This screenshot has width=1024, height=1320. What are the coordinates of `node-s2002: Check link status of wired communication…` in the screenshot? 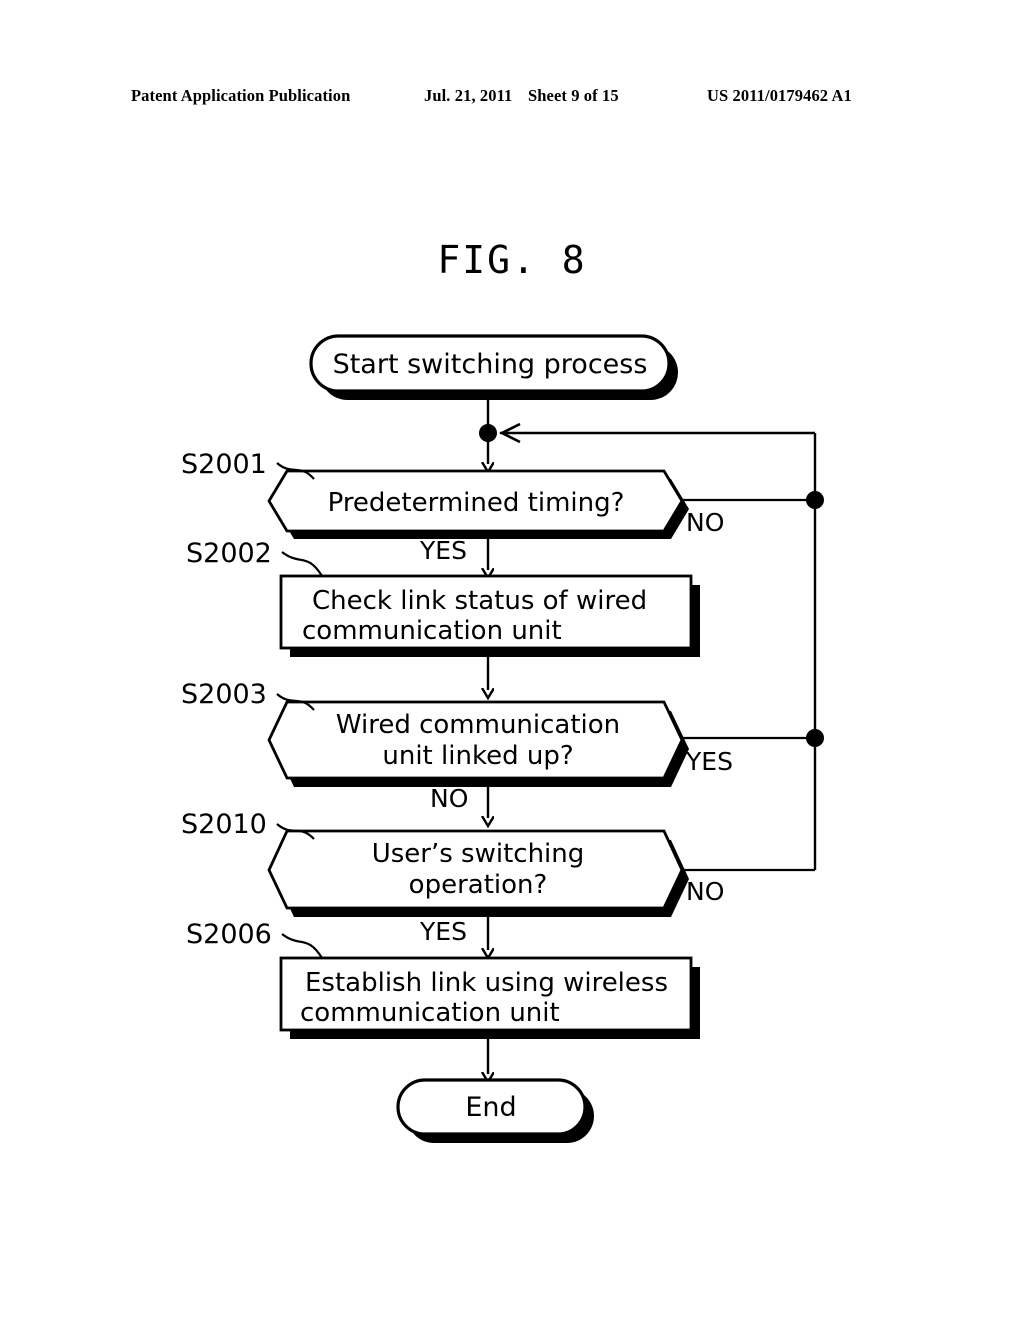 It's located at (489, 615).